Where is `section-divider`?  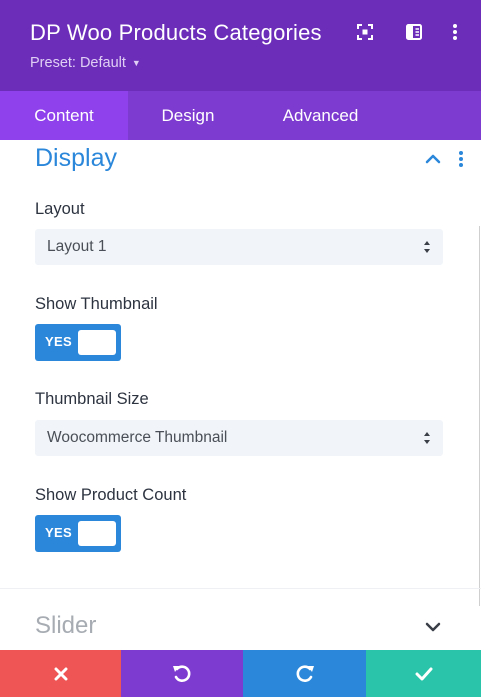 section-divider is located at coordinates (240, 588).